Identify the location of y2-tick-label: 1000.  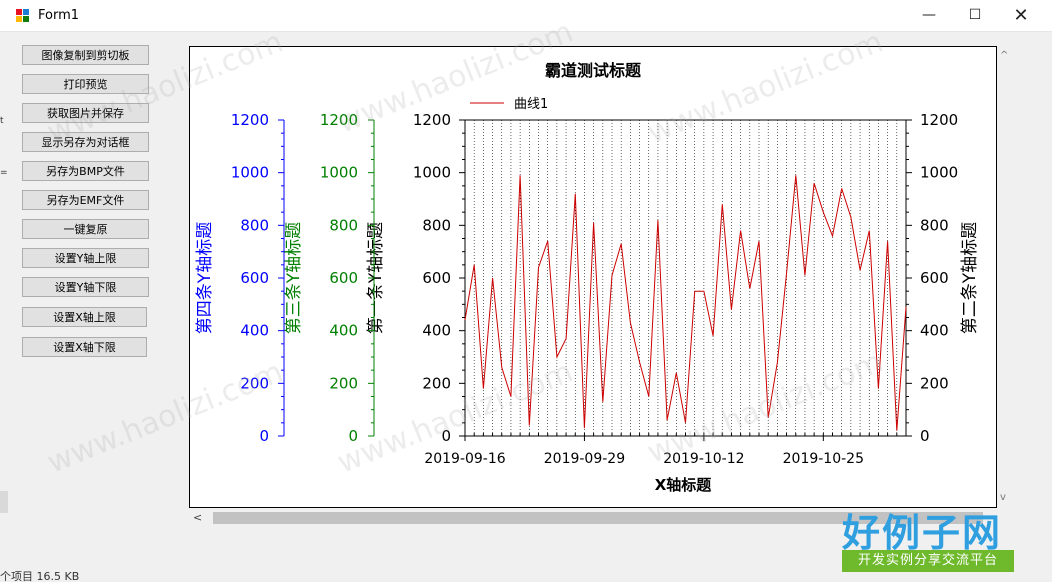
(939, 173).